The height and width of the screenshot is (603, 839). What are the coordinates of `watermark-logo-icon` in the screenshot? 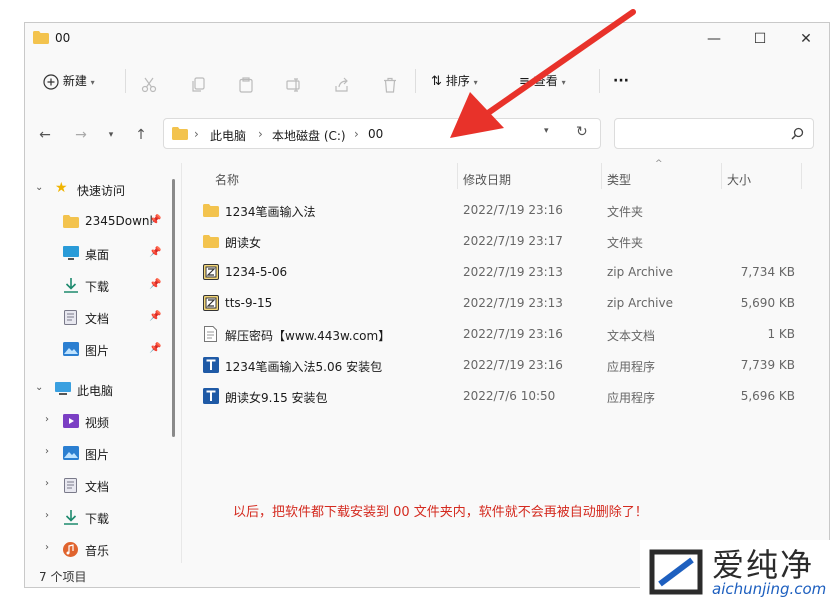 It's located at (676, 572).